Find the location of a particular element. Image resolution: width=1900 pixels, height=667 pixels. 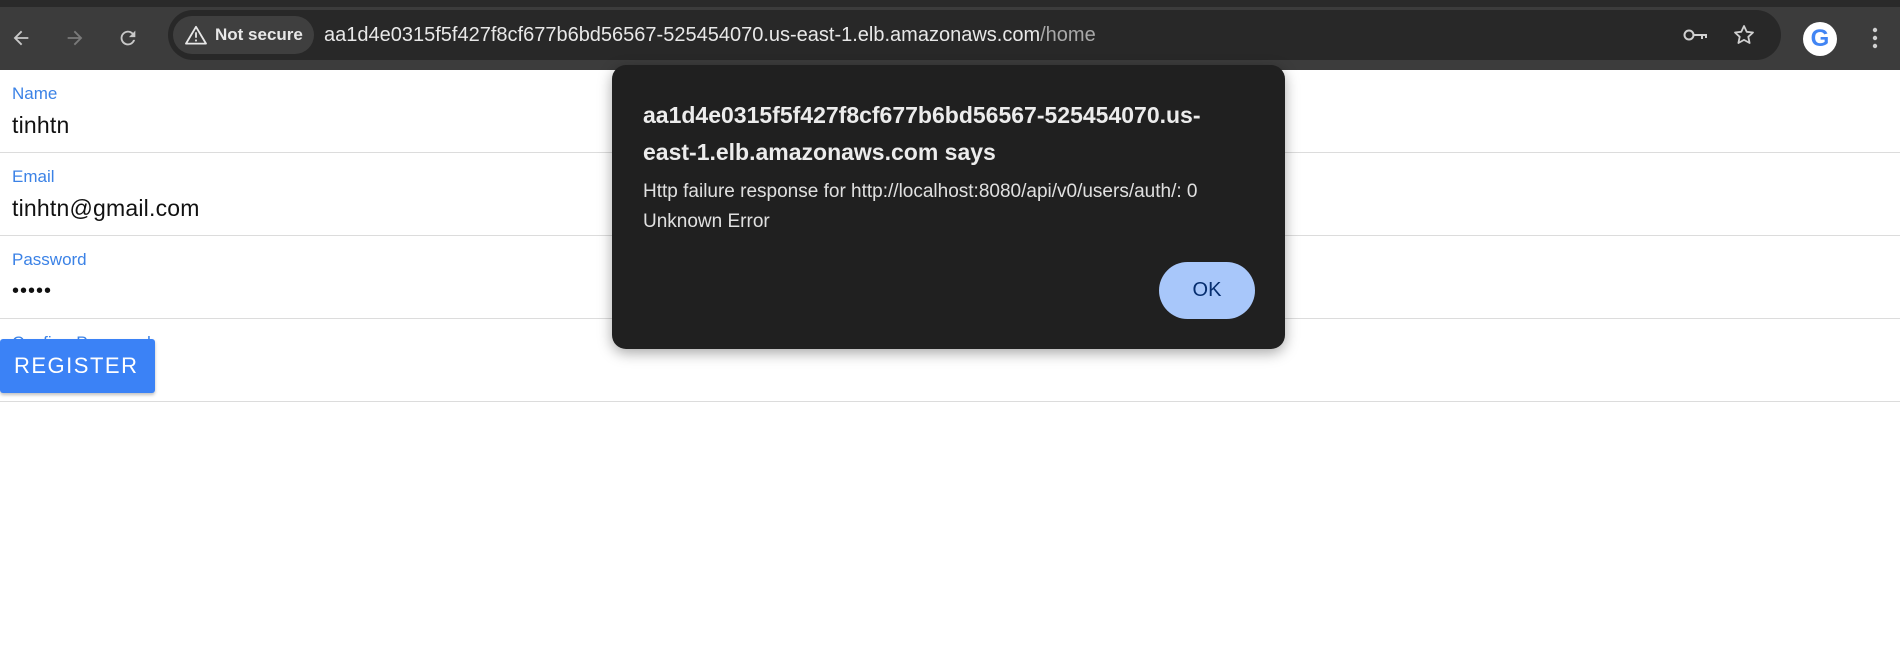

back-arrow-icon is located at coordinates (21, 38).